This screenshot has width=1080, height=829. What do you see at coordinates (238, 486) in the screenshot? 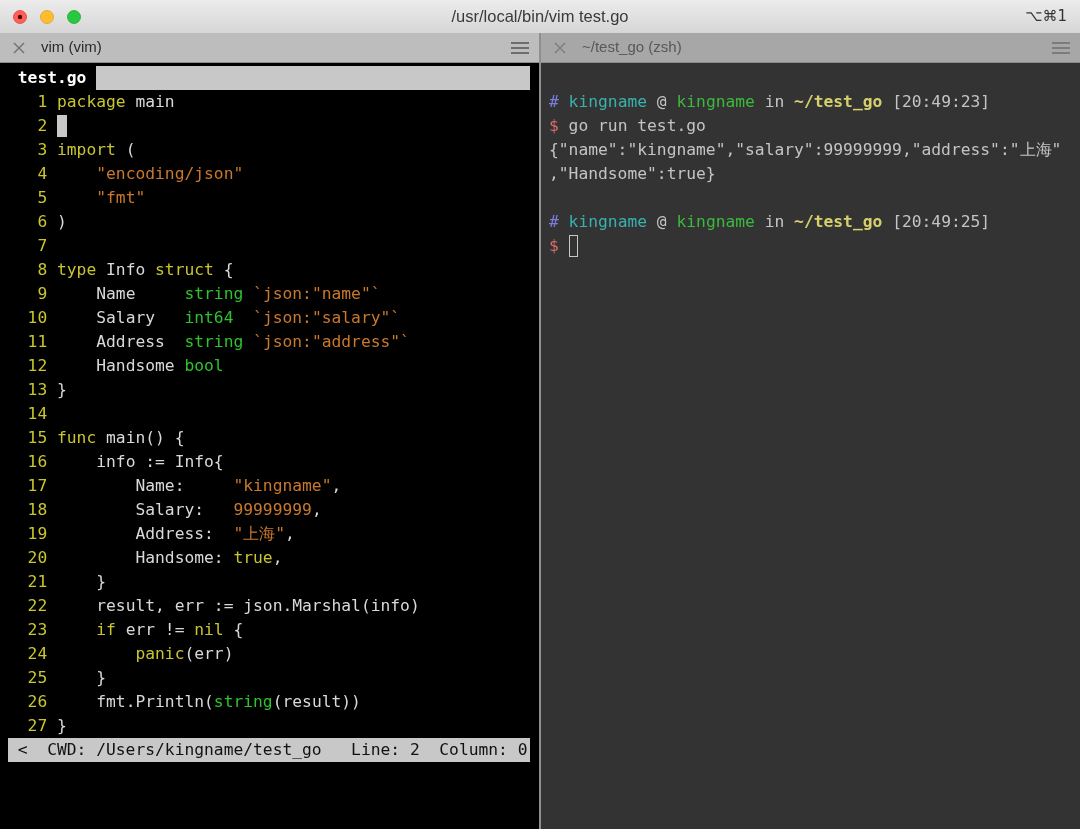
I see `code-line: Name: "kingname",` at bounding box center [238, 486].